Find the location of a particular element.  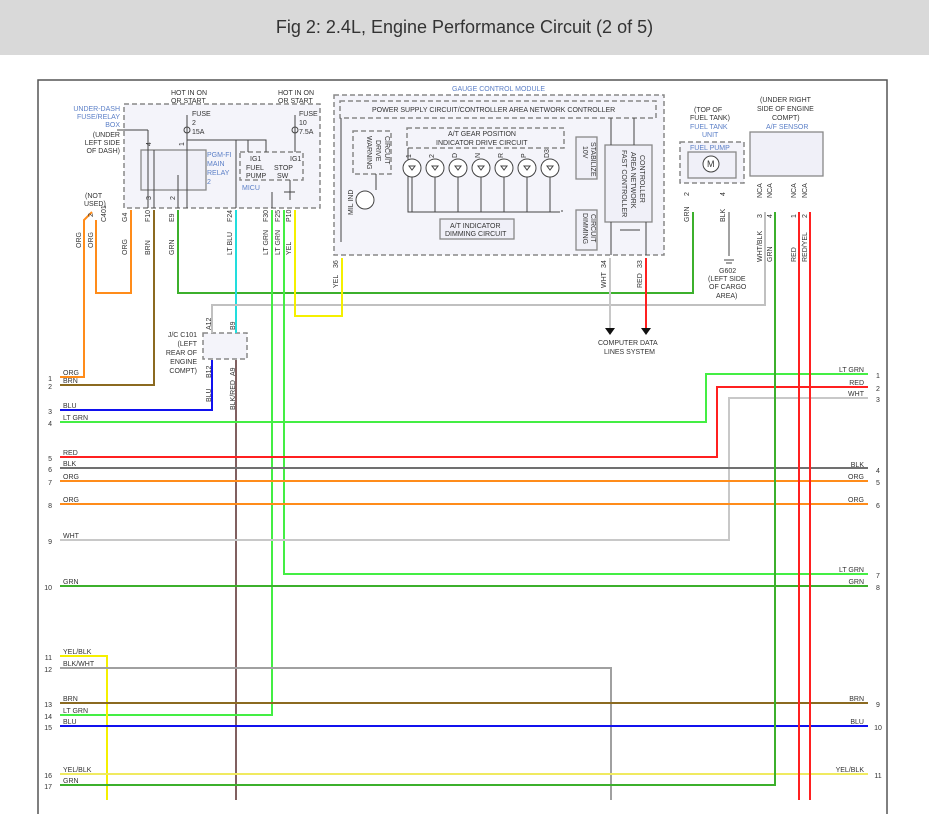

stabilize-label: 10V is located at coordinates (584, 152).